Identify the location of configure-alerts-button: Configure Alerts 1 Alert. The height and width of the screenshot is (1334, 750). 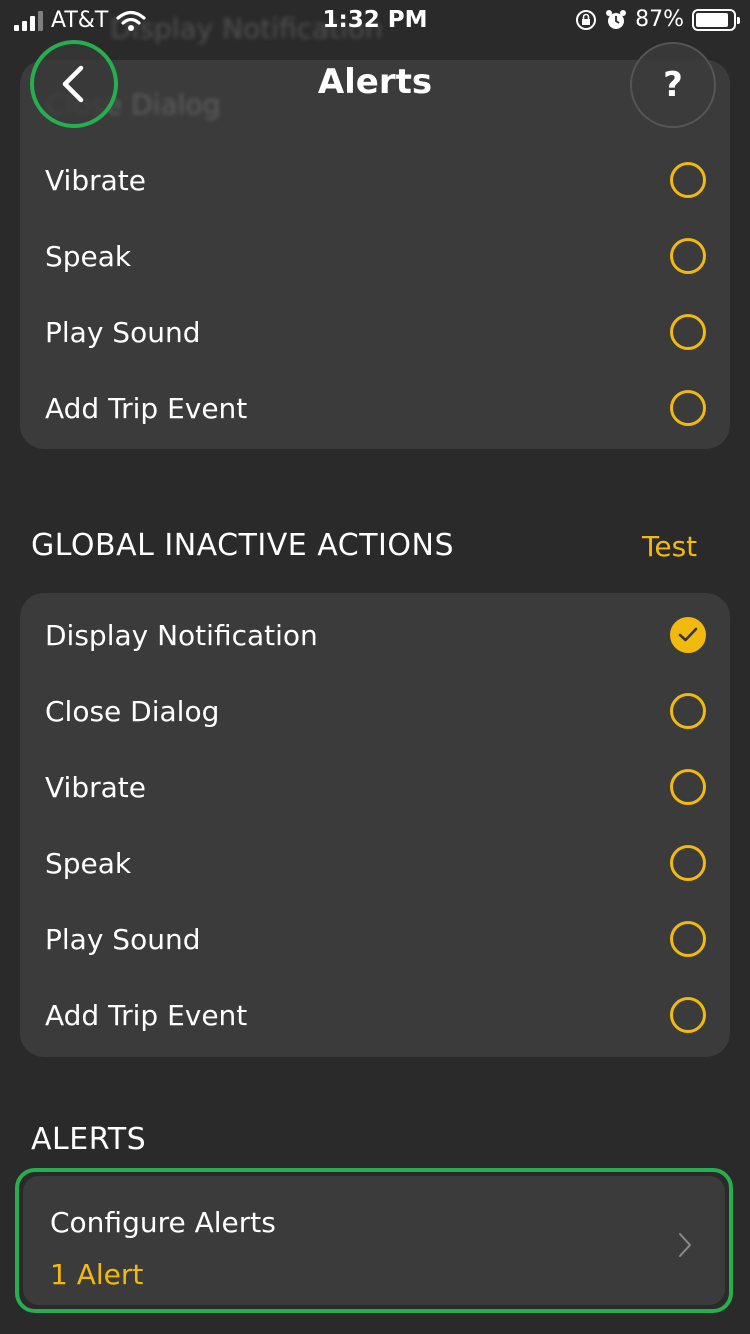
(374, 1240).